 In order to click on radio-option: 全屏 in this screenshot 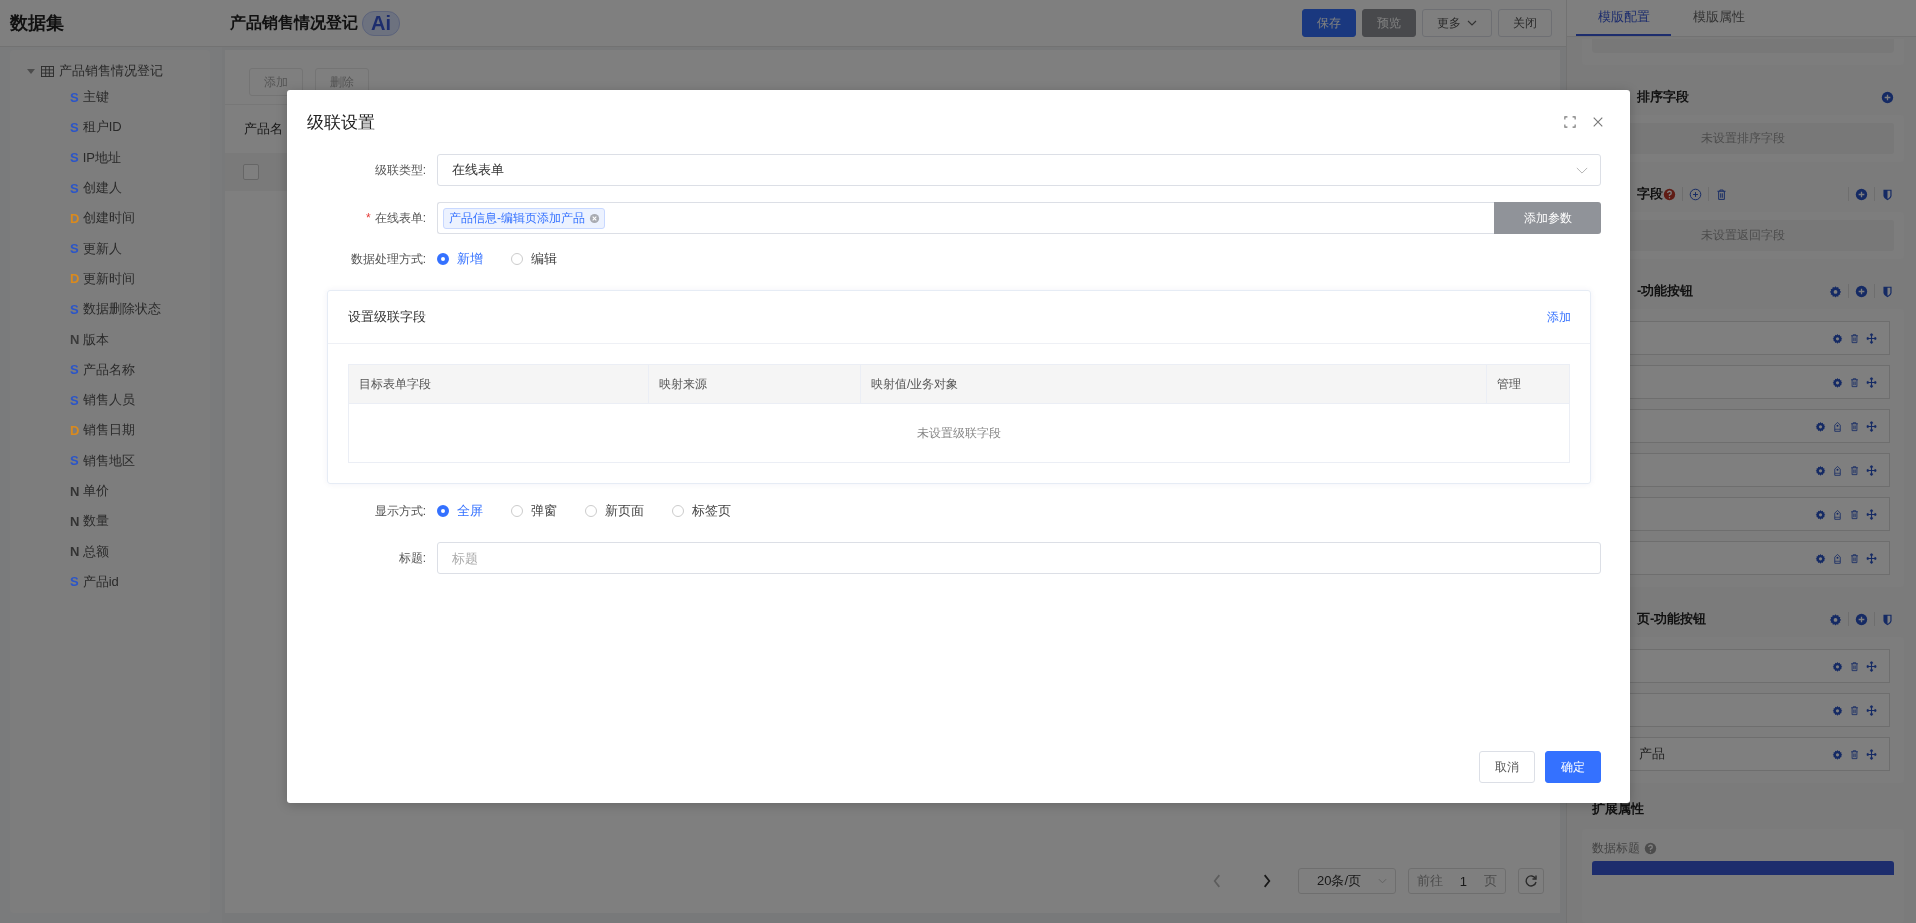, I will do `click(460, 511)`.